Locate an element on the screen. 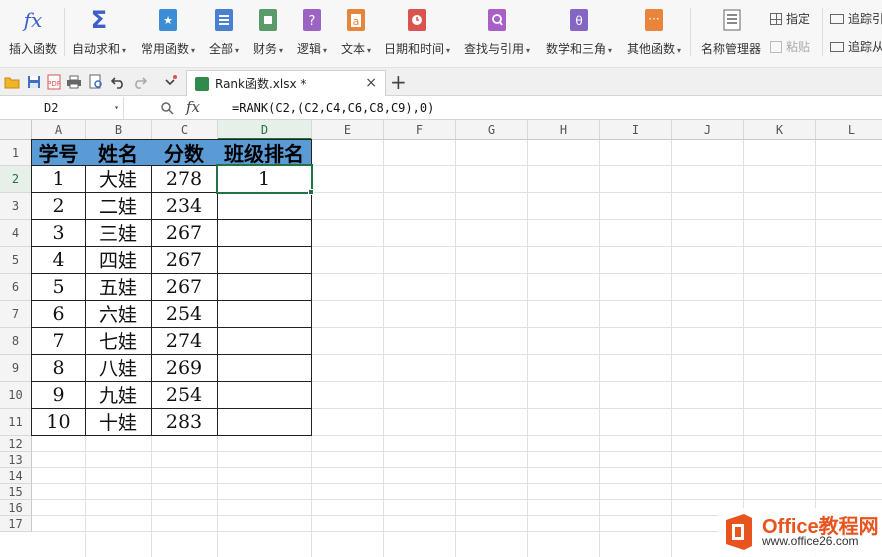  table-header-cell: 姓名 is located at coordinates (118, 152).